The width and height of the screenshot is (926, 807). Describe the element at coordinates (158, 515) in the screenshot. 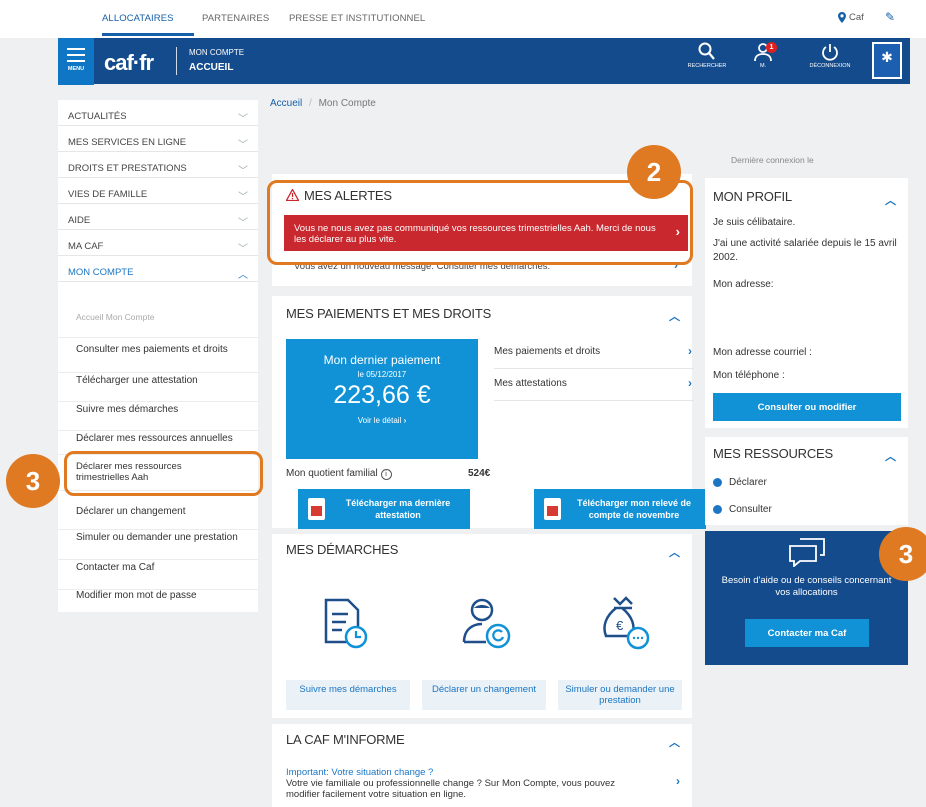

I see `sidebar-sub-changement: Déclarer un changement` at that location.